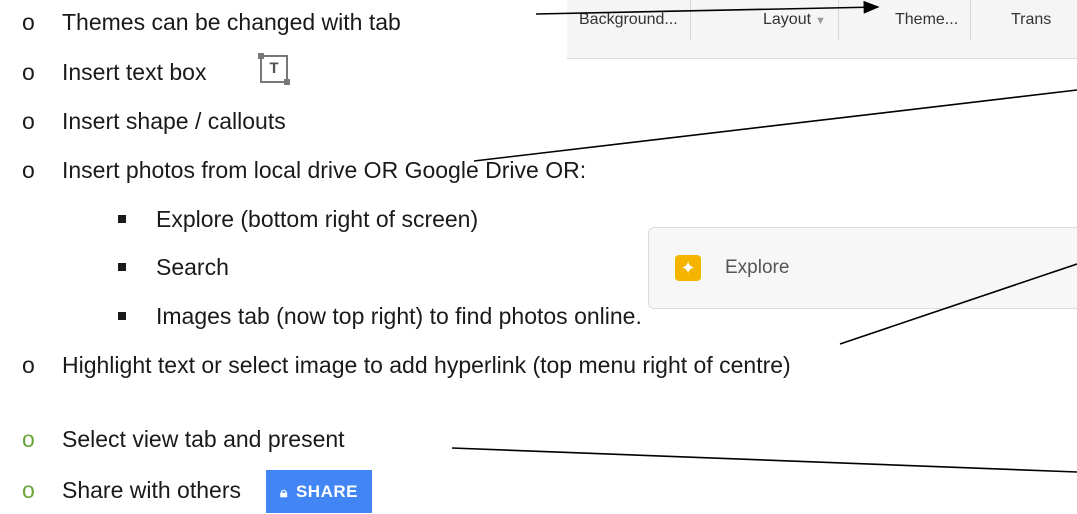  What do you see at coordinates (707, 7) in the screenshot?
I see `arrow-to-theme` at bounding box center [707, 7].